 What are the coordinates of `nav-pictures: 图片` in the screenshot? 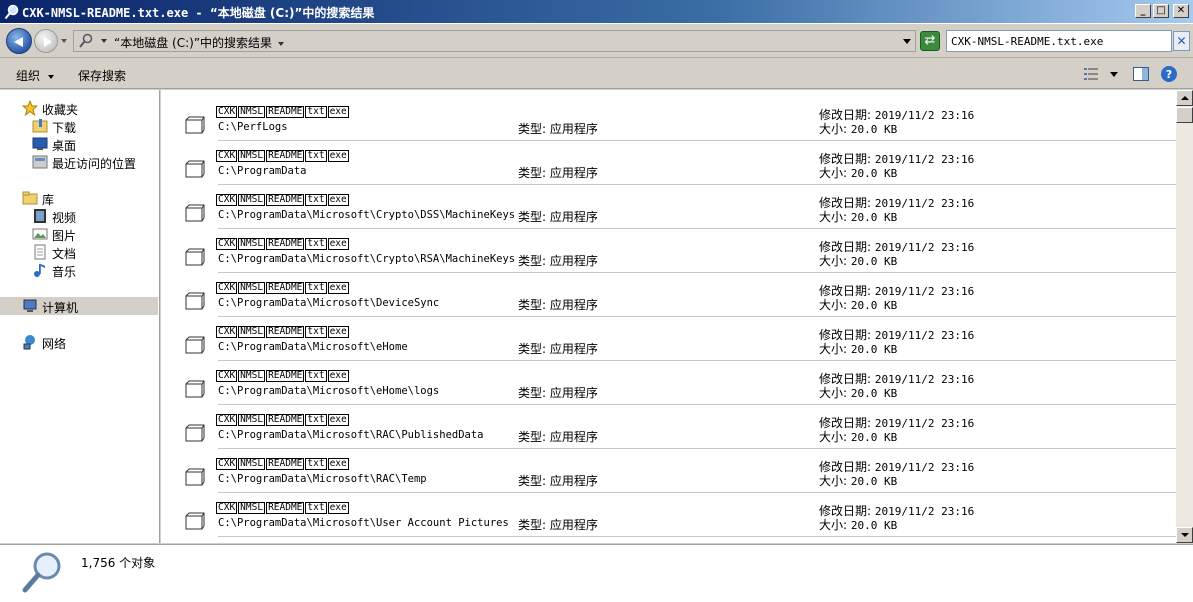 It's located at (79, 234).